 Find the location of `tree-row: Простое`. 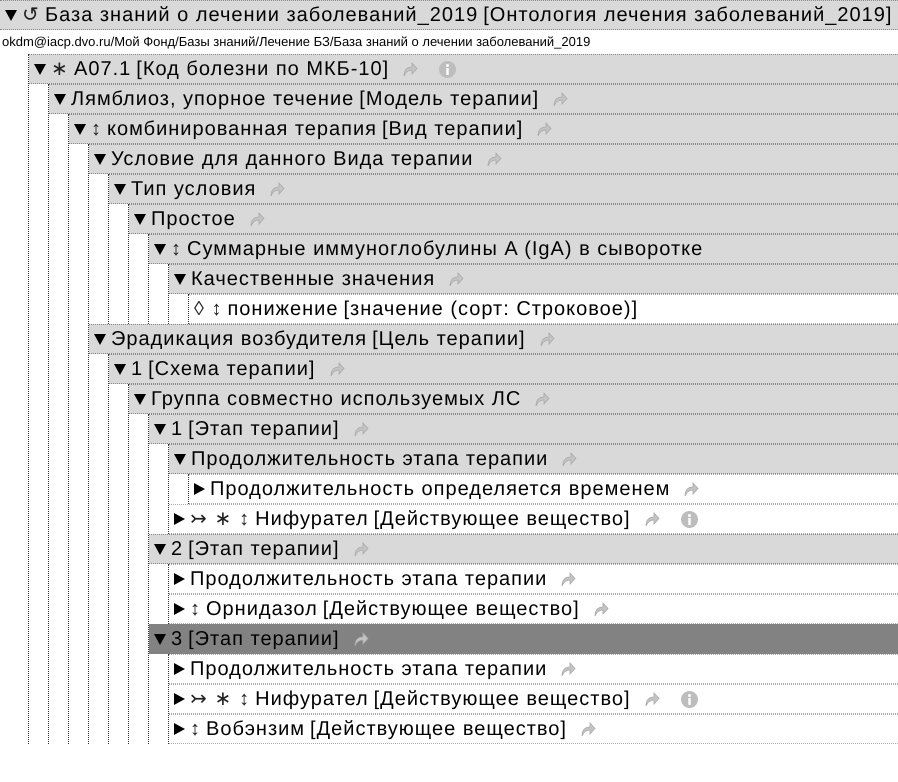

tree-row: Простое is located at coordinates (513, 219).